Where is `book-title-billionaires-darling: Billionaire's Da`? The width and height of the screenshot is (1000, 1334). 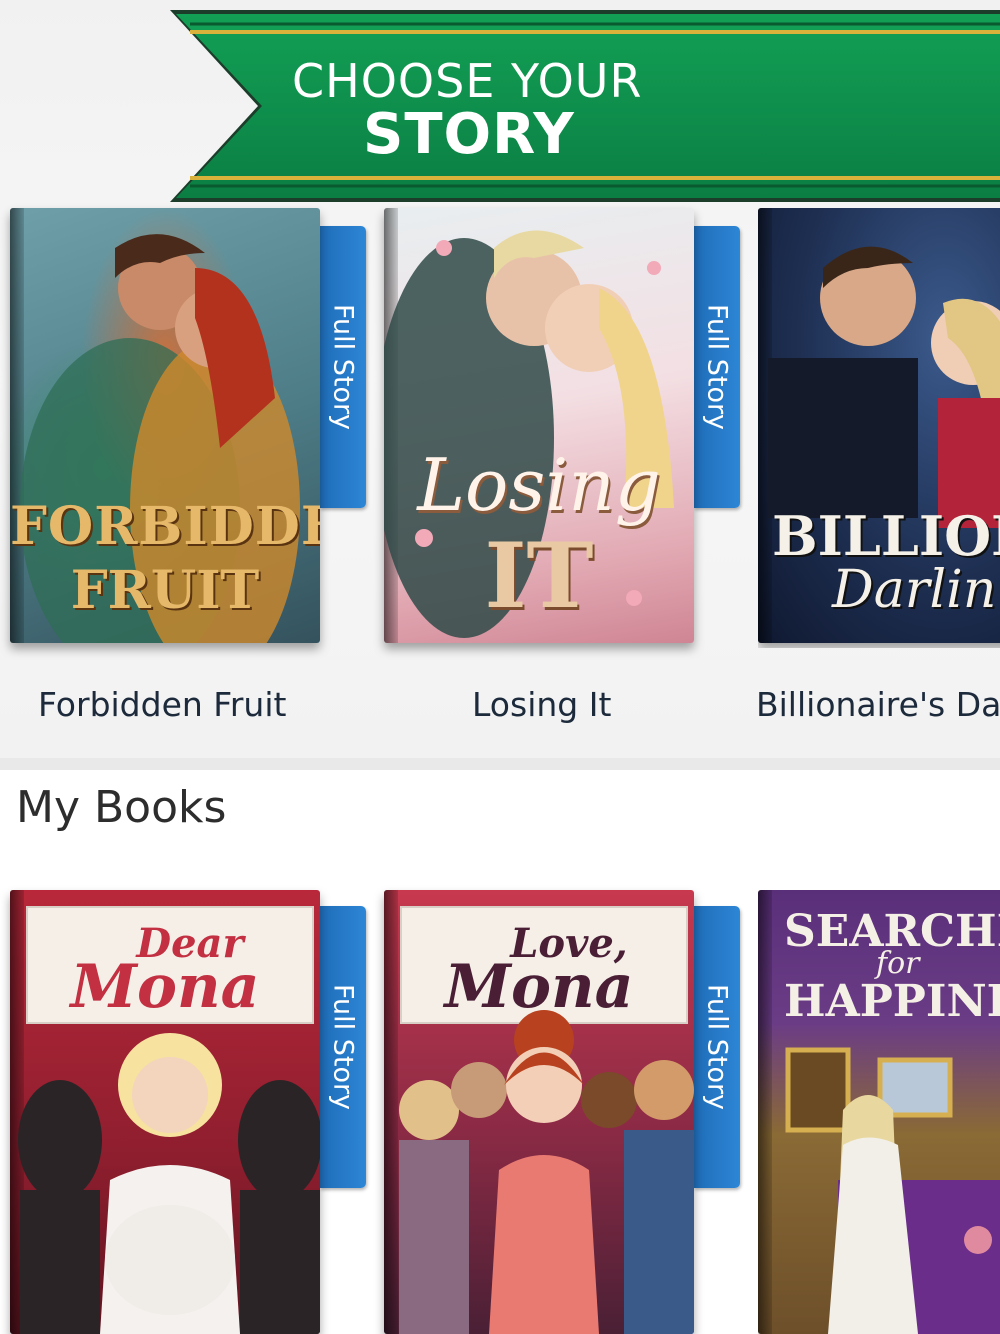
book-title-billionaires-darling: Billionaire's Da is located at coordinates (878, 704).